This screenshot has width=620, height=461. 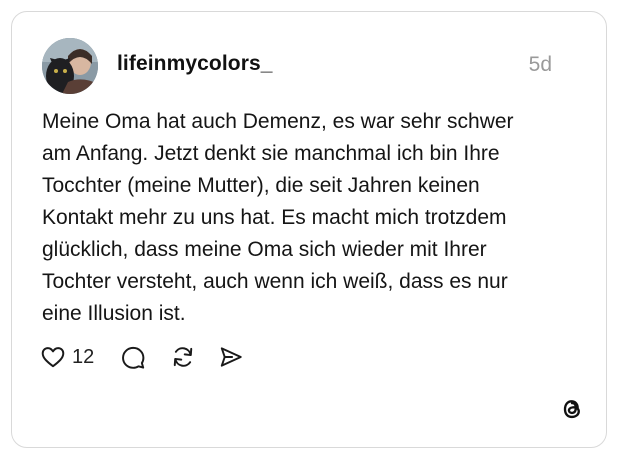 What do you see at coordinates (572, 411) in the screenshot?
I see `threads-logo-icon` at bounding box center [572, 411].